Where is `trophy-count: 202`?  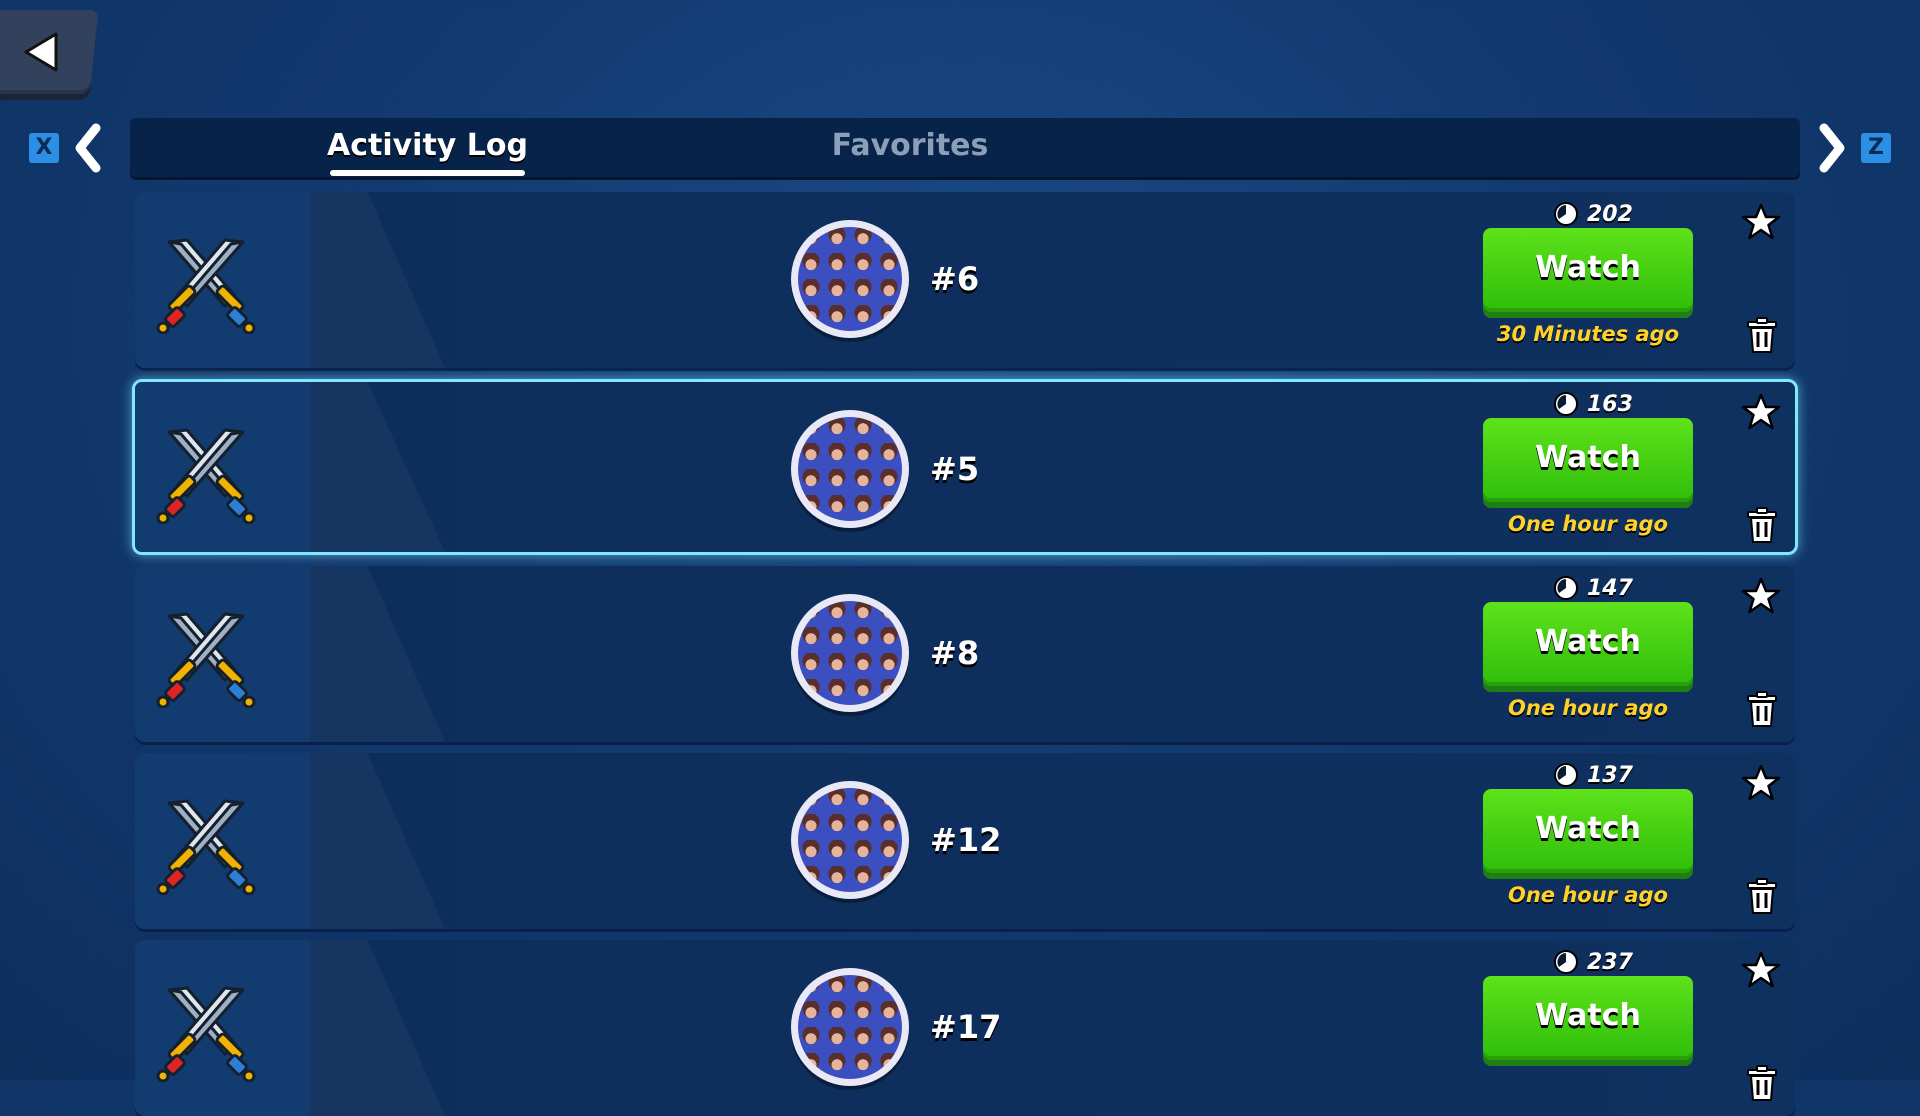
trophy-count: 202 is located at coordinates (1593, 214).